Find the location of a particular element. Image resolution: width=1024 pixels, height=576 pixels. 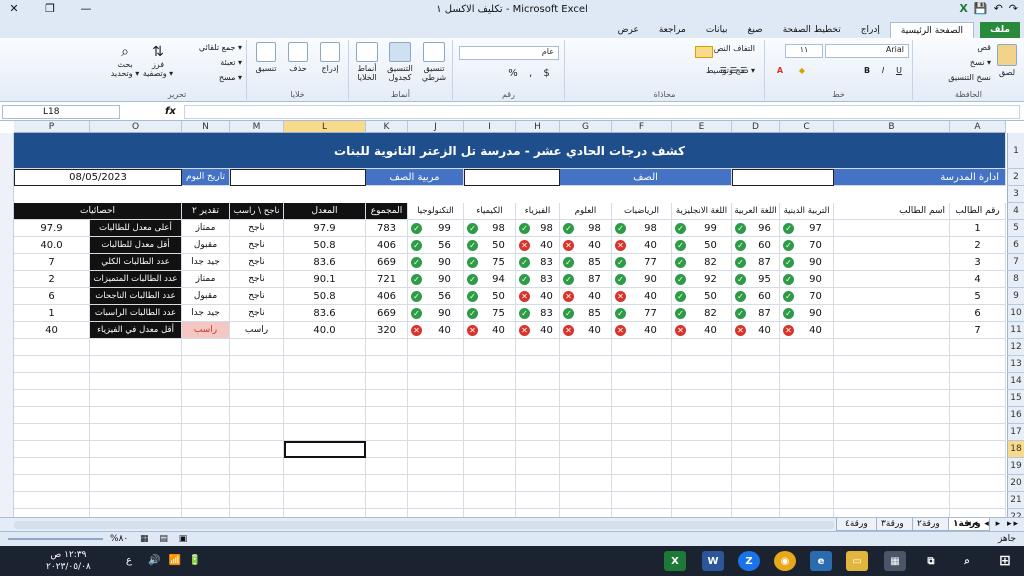

align-icons: ☰☰☰ is located at coordinates (735, 70).